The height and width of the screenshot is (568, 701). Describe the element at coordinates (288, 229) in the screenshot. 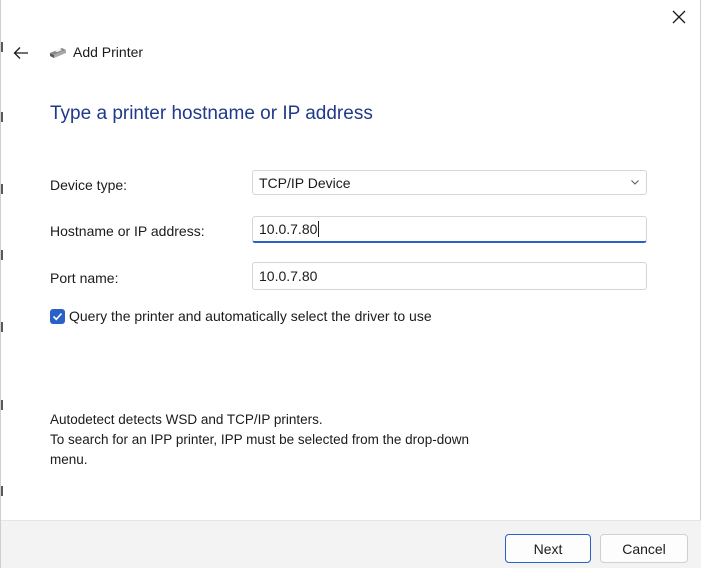

I see `hostname-value: 10.0.7.80` at that location.